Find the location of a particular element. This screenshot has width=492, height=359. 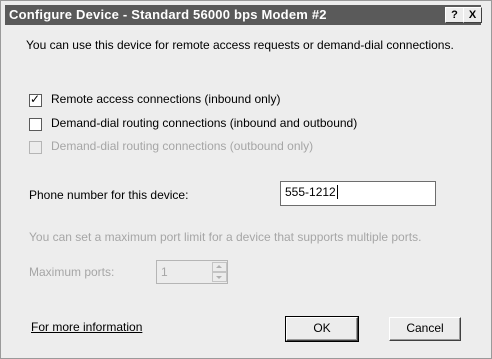

help-button: ? is located at coordinates (454, 15).